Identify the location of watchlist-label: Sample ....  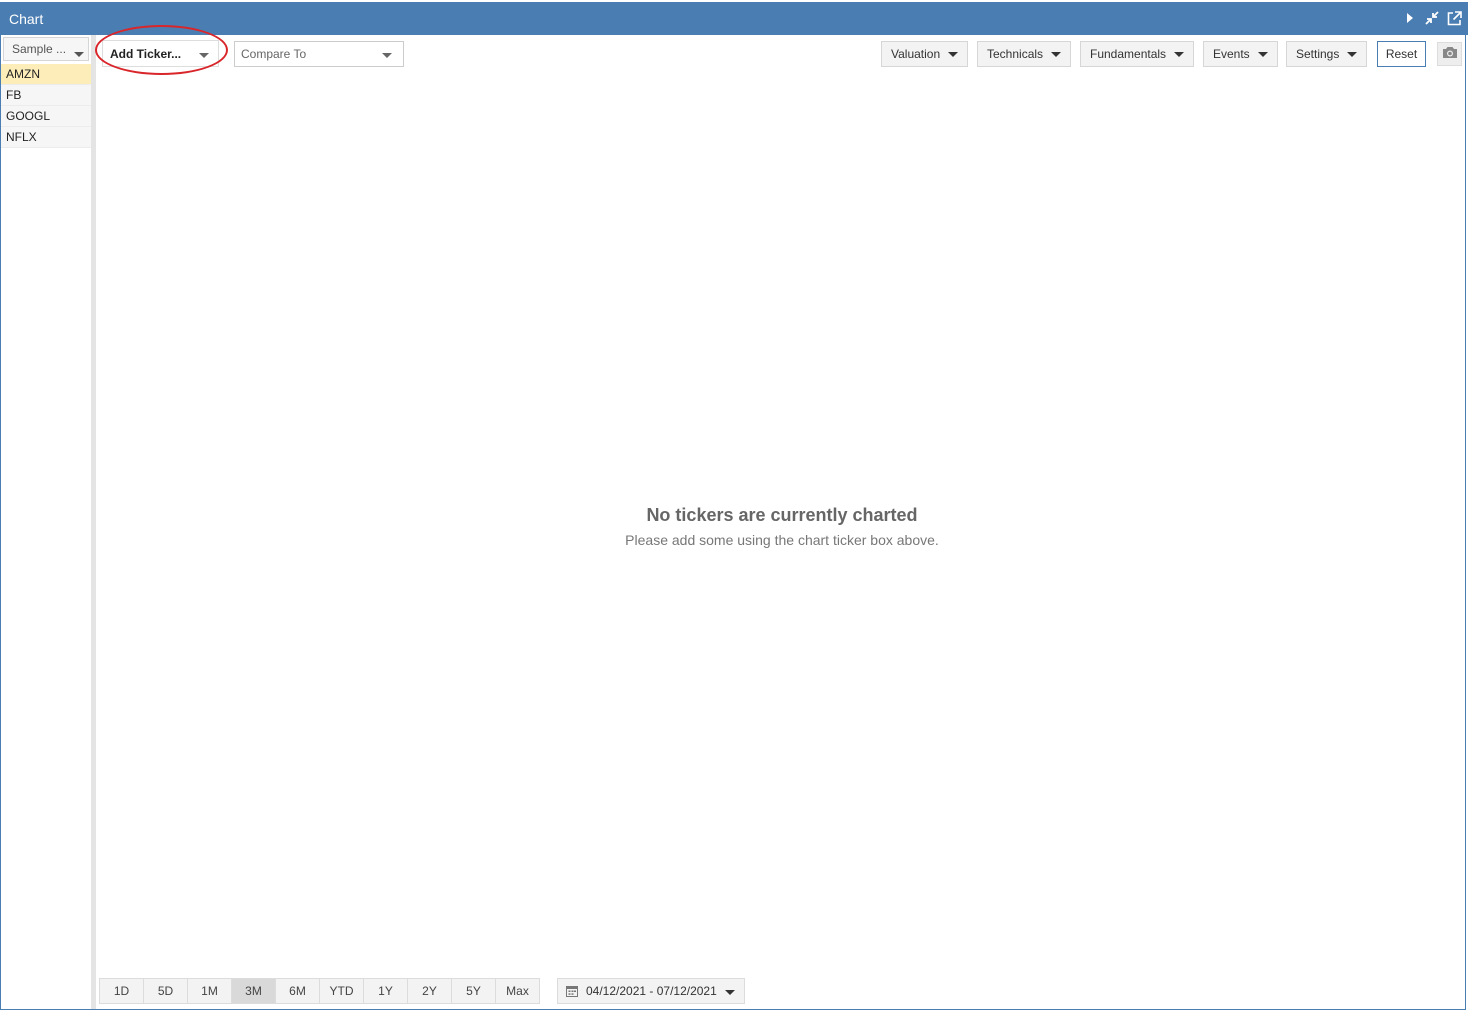
(39, 49).